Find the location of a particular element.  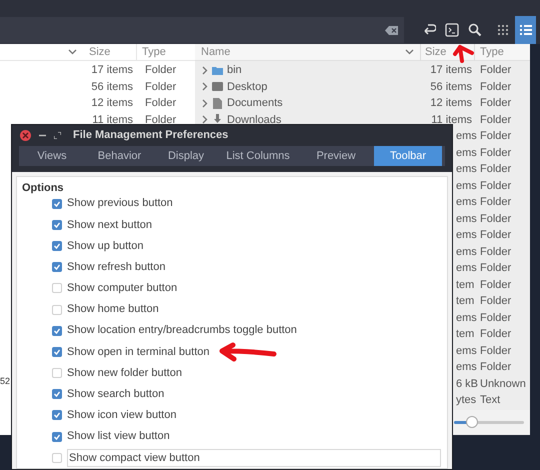

checkbox-label: Show refresh button is located at coordinates (116, 267).